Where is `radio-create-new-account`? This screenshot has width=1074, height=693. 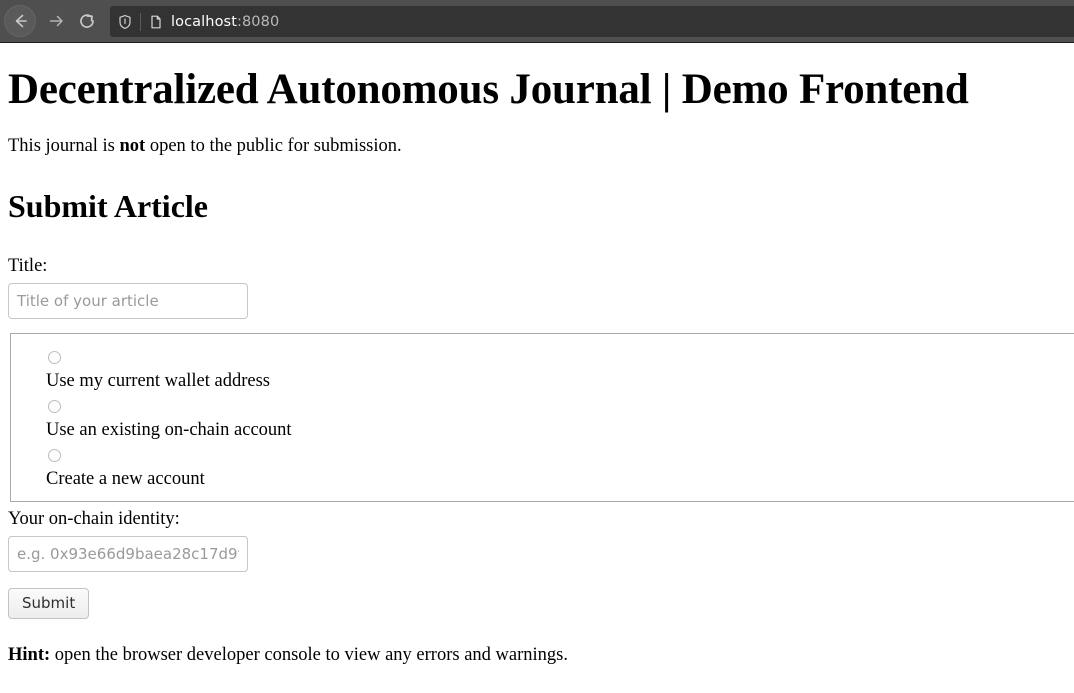
radio-create-new-account is located at coordinates (54, 456).